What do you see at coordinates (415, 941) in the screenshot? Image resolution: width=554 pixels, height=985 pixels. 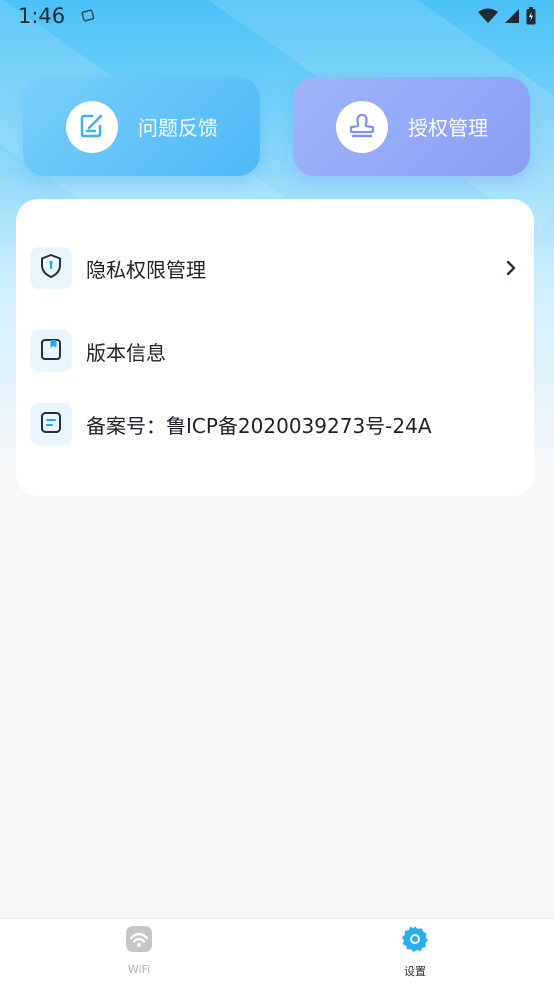 I see `gear-icon` at bounding box center [415, 941].